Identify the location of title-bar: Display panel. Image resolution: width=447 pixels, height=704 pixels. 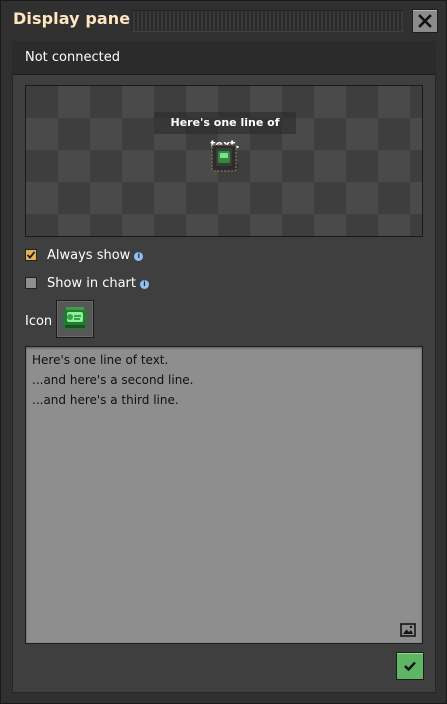
(223, 20).